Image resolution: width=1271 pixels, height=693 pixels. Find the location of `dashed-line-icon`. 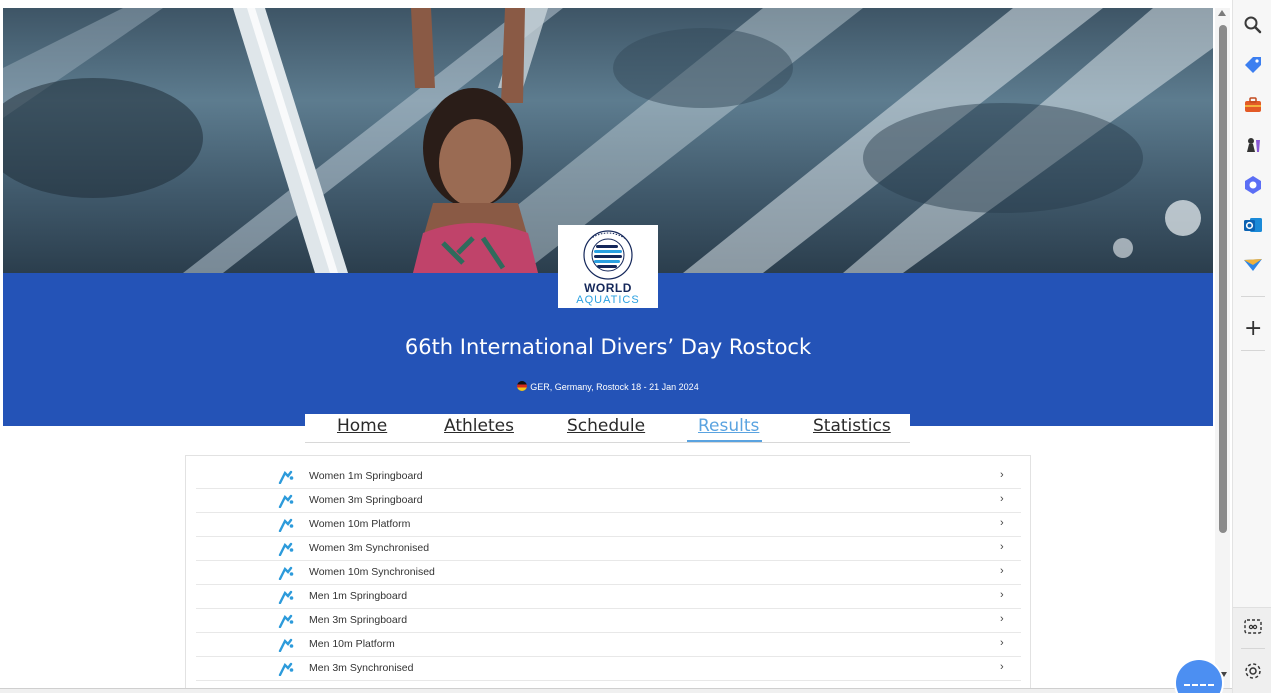

dashed-line-icon is located at coordinates (1199, 685).